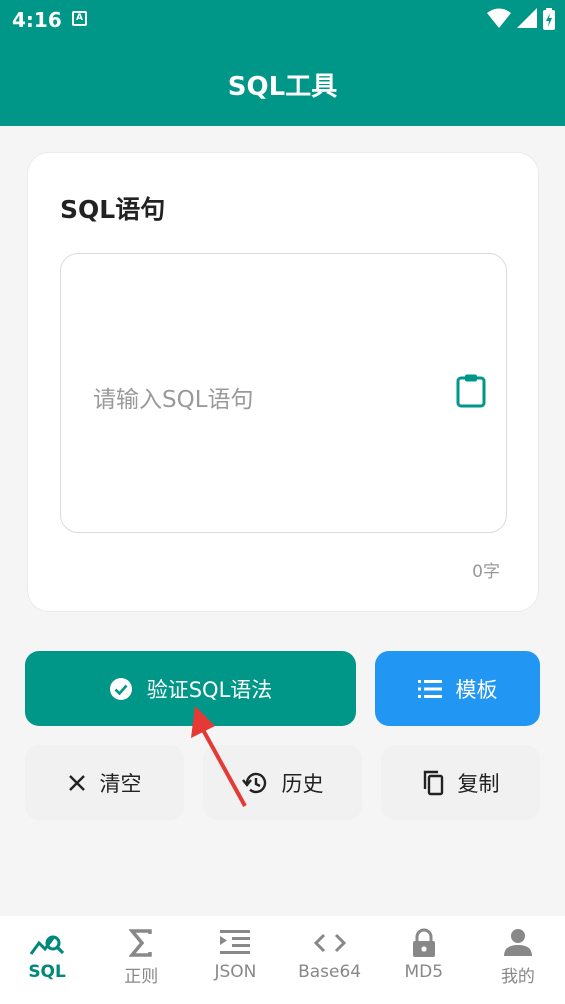 This screenshot has width=565, height=1004. What do you see at coordinates (478, 783) in the screenshot?
I see `copy-label: 复制` at bounding box center [478, 783].